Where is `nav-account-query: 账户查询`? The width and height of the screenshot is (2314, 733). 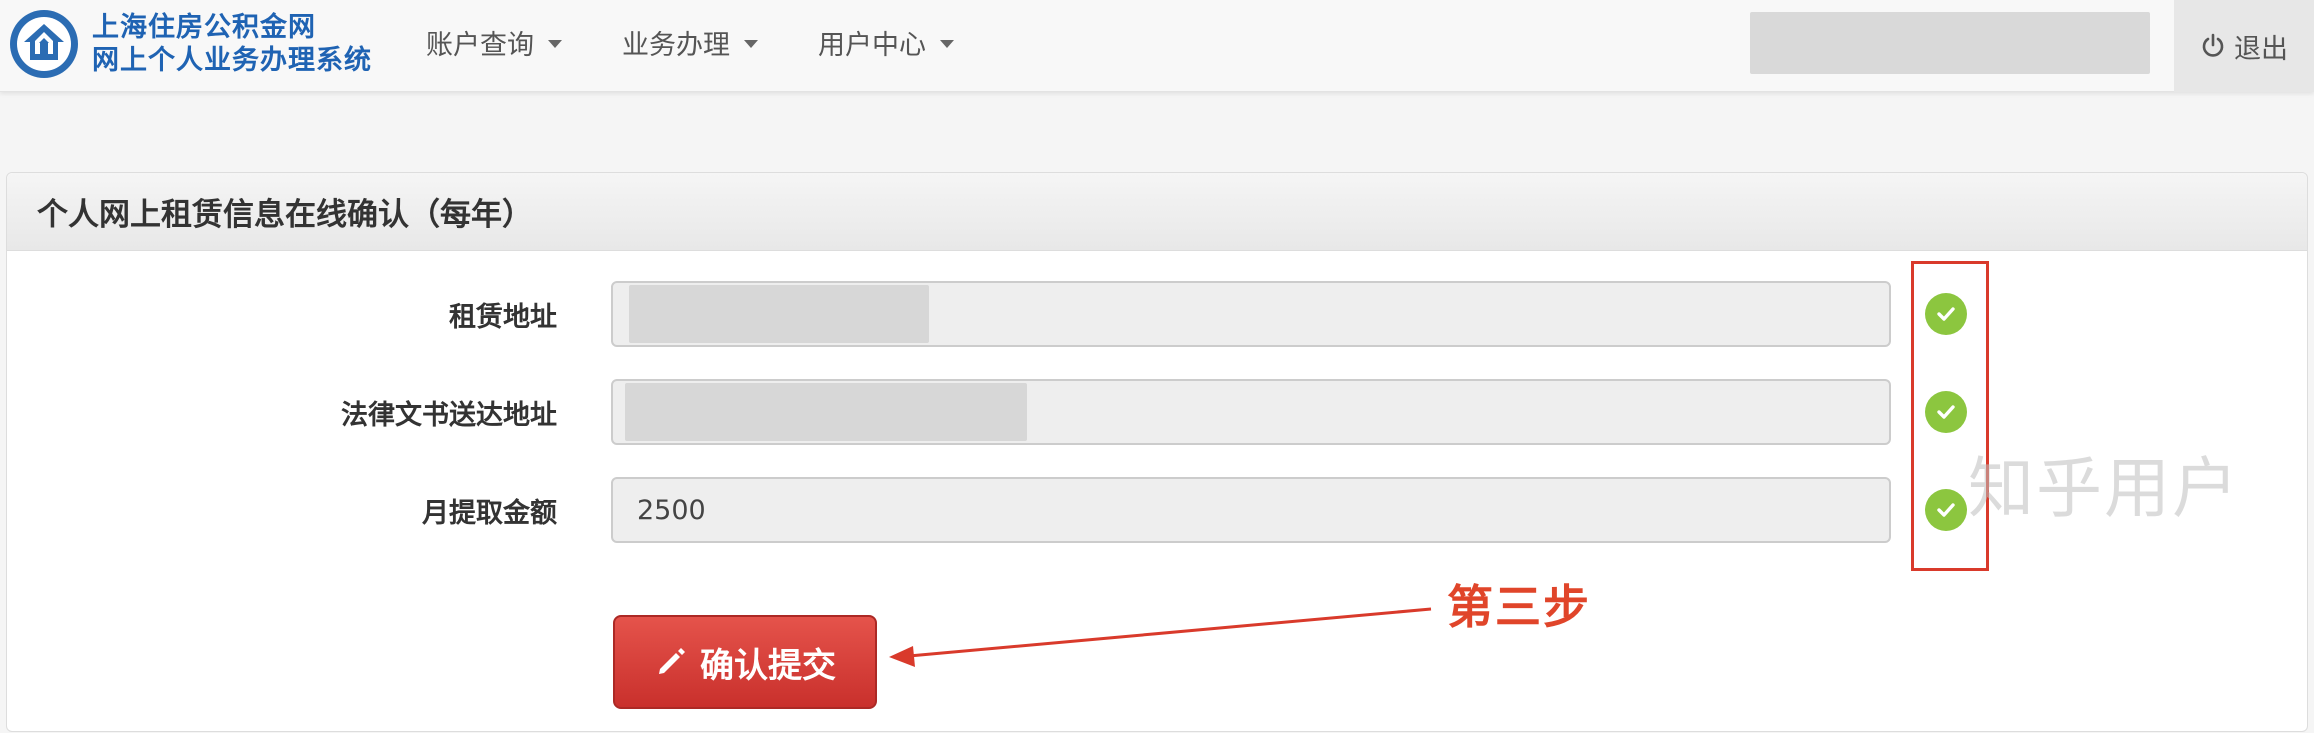 nav-account-query: 账户查询 is located at coordinates (494, 42).